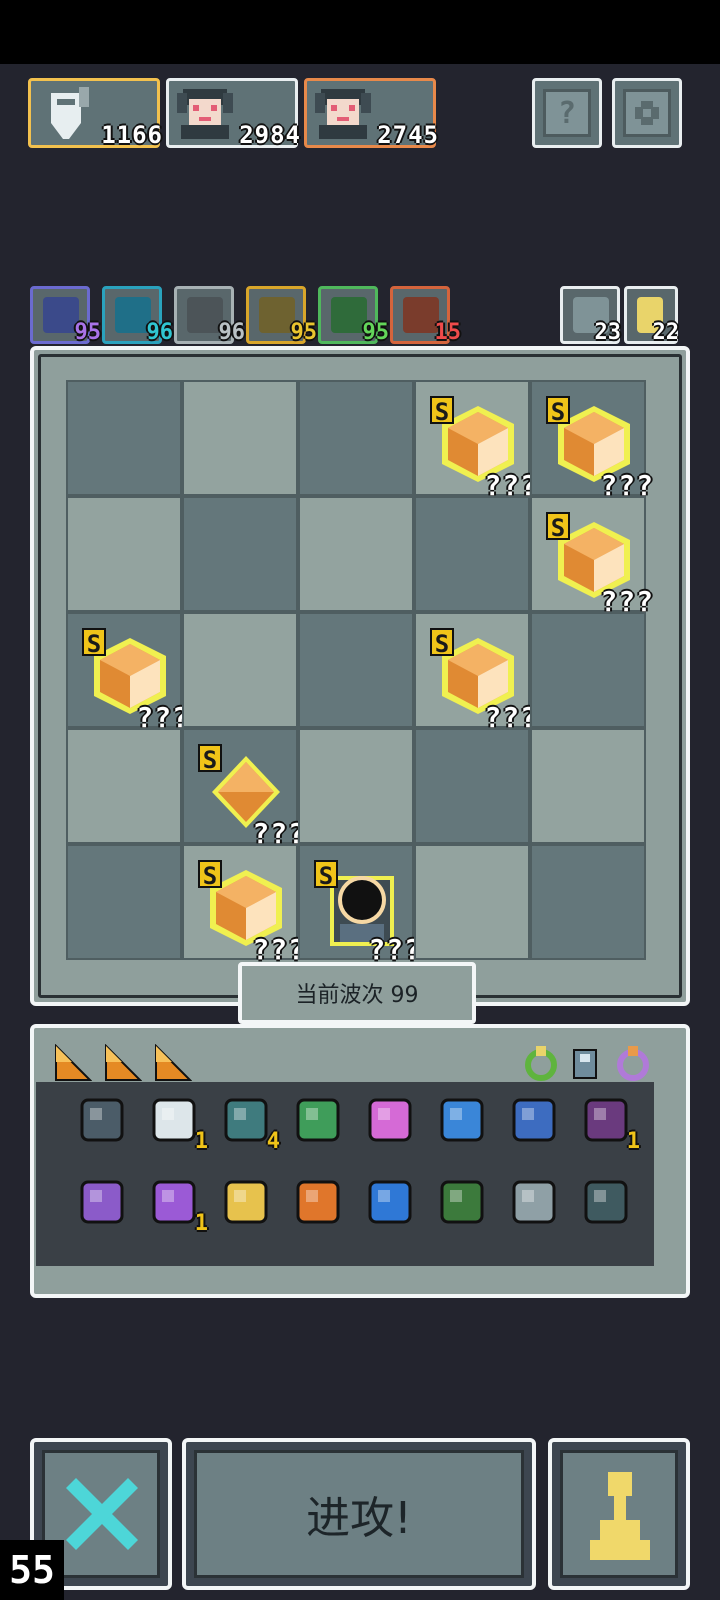 The image size is (720, 1600). What do you see at coordinates (585, 1063) in the screenshot?
I see `armor-icon` at bounding box center [585, 1063].